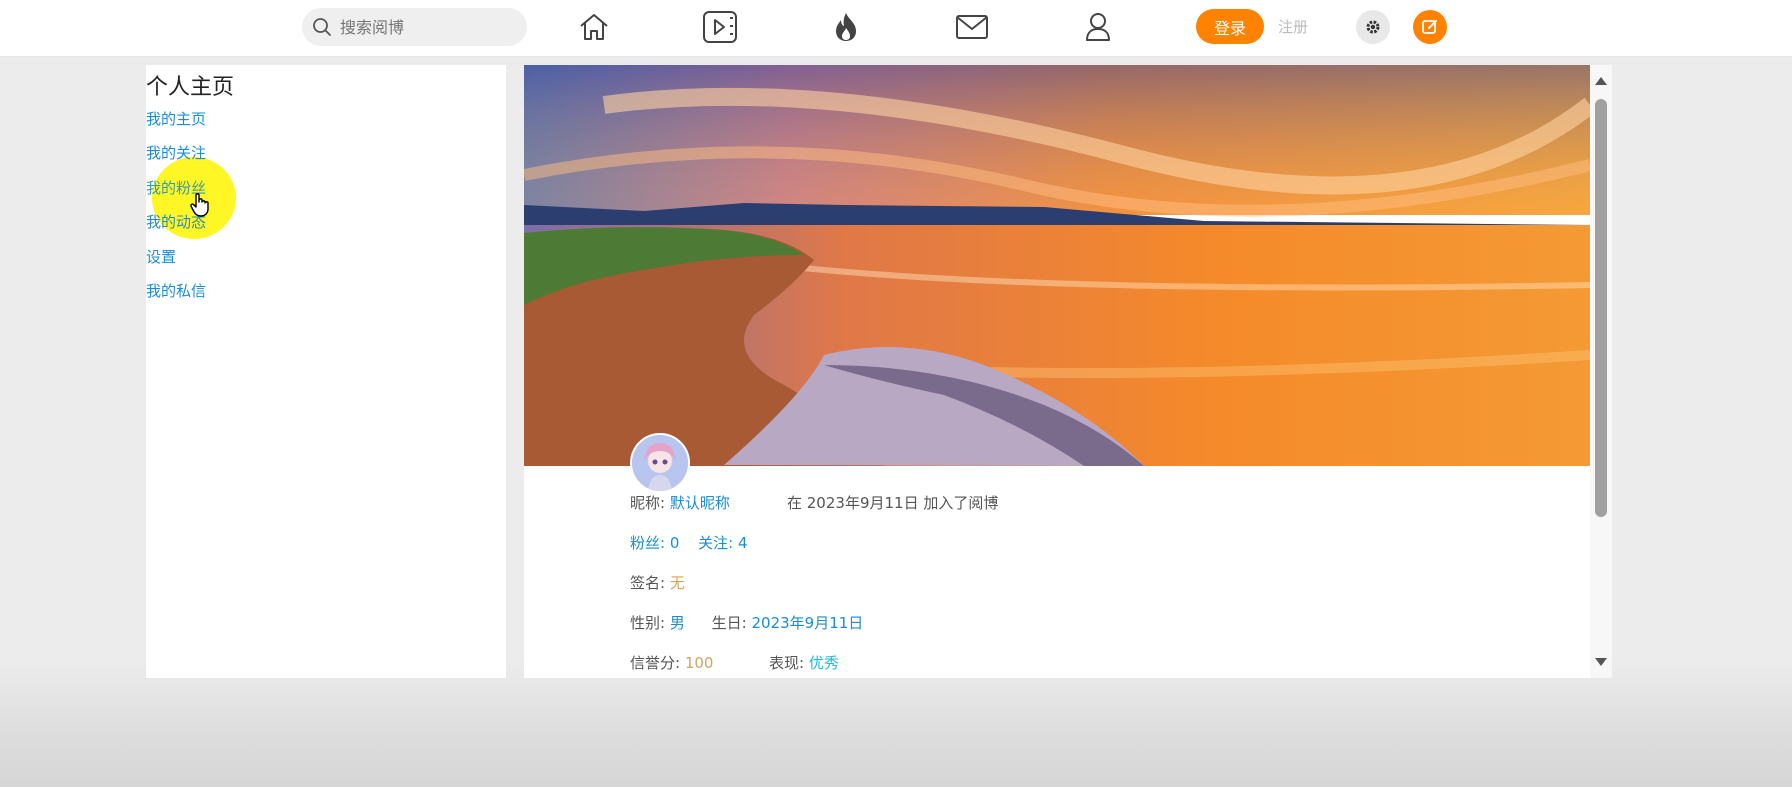 The image size is (1792, 787). I want to click on nickname-row: 昵称: 默认昵称, so click(680, 502).